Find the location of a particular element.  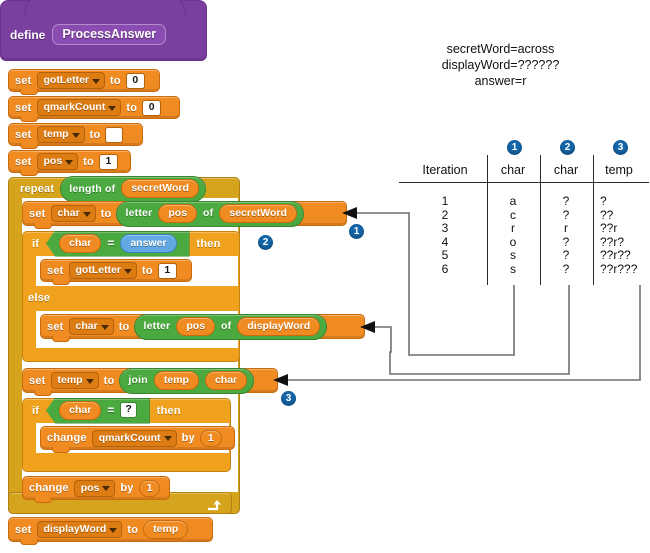

predicate-char-equals-qmark: char = ? is located at coordinates (98, 410).